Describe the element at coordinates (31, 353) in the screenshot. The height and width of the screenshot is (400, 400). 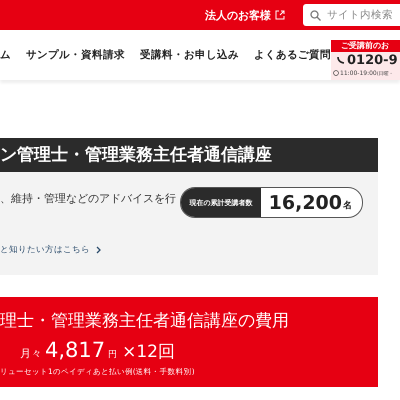
I see `price-prefix: 月々` at that location.